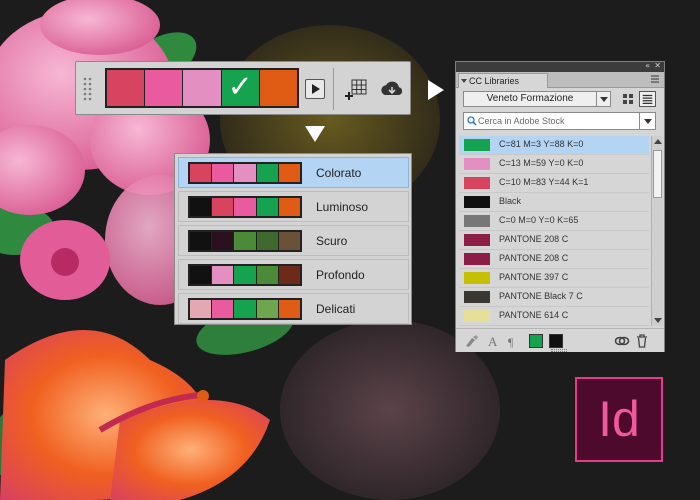 The height and width of the screenshot is (500, 700). Describe the element at coordinates (472, 121) in the screenshot. I see `search-icon` at that location.